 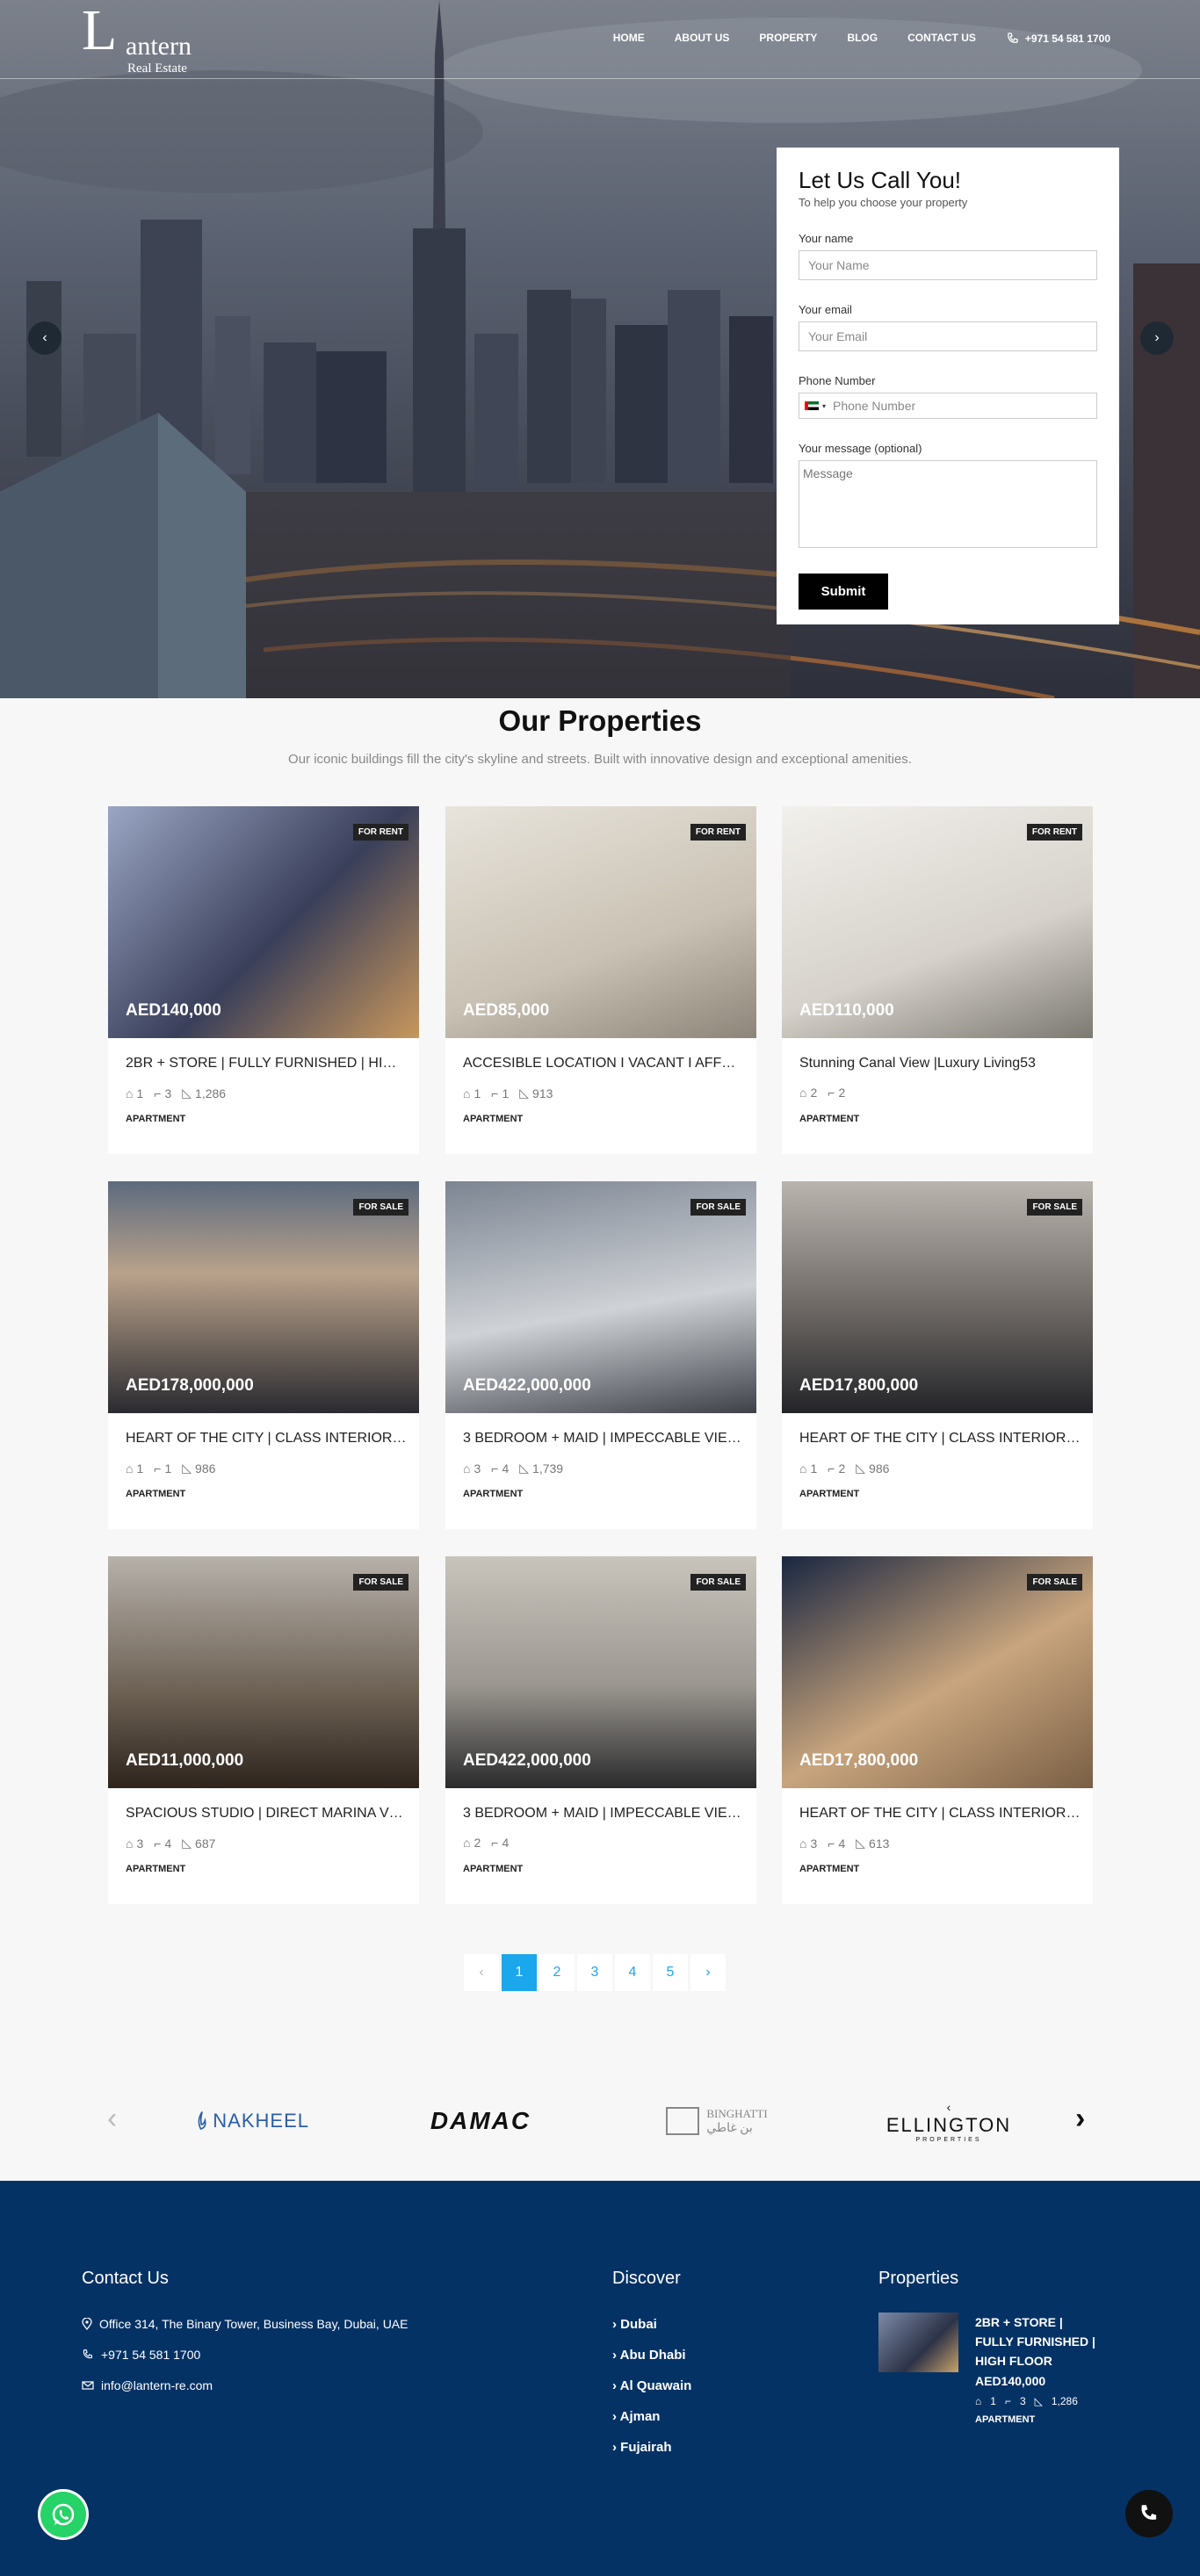 I want to click on discover-link-dubai: › Dubai, so click(x=634, y=2324).